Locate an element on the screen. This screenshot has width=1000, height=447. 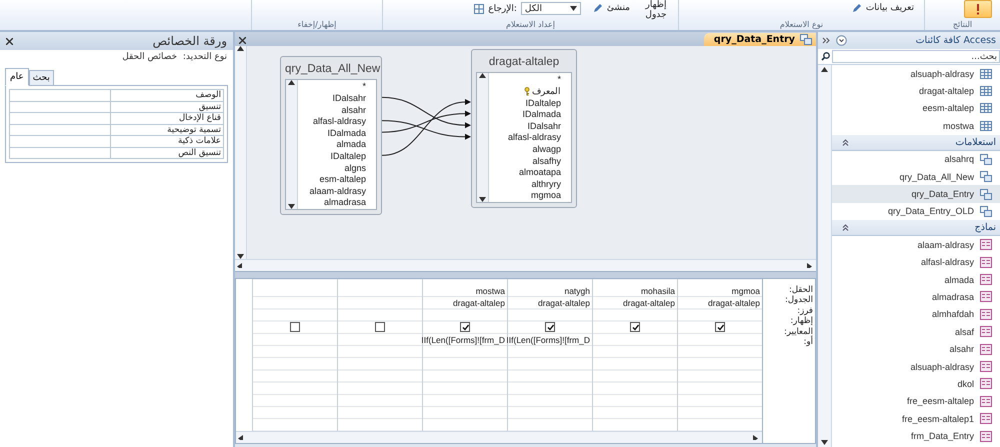
navigation-item: alsahr is located at coordinates (916, 349).